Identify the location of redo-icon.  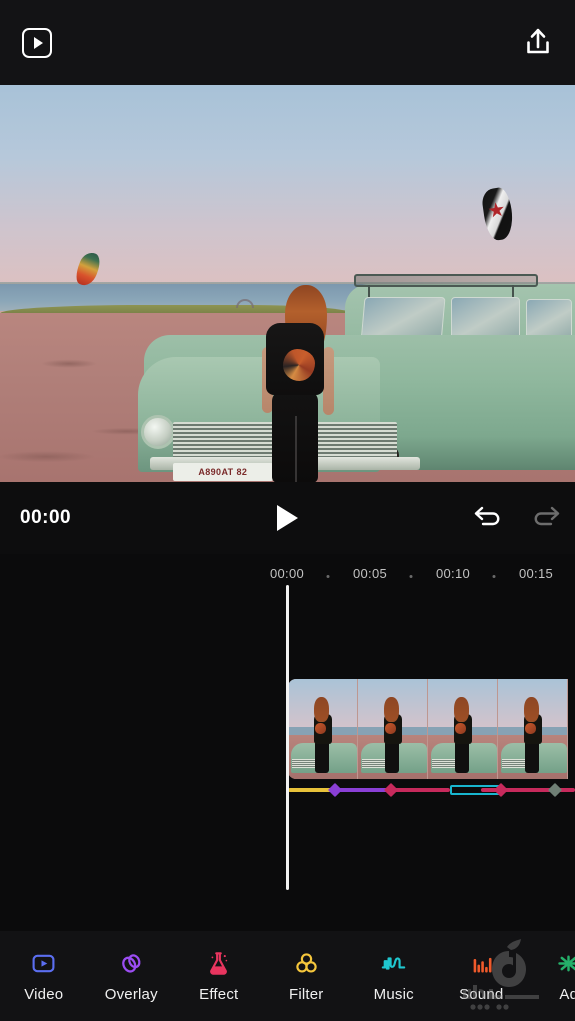
(547, 515).